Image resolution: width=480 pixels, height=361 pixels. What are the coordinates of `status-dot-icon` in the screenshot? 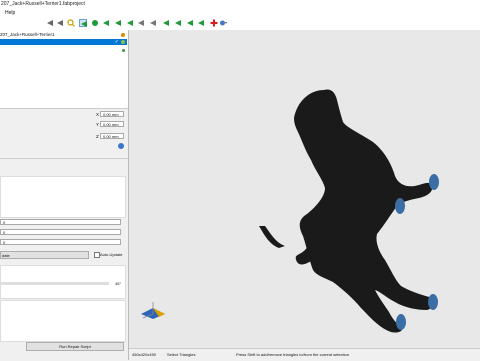 It's located at (123, 42).